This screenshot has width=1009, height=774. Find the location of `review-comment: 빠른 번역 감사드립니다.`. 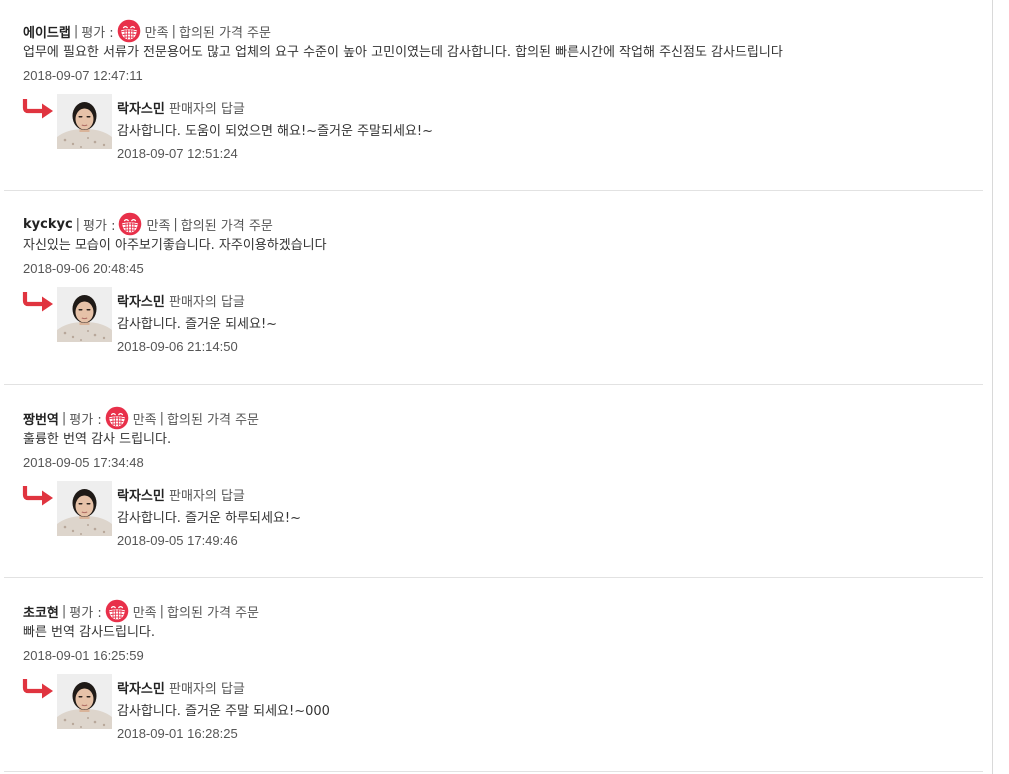

review-comment: 빠른 번역 감사드립니다. is located at coordinates (89, 632).